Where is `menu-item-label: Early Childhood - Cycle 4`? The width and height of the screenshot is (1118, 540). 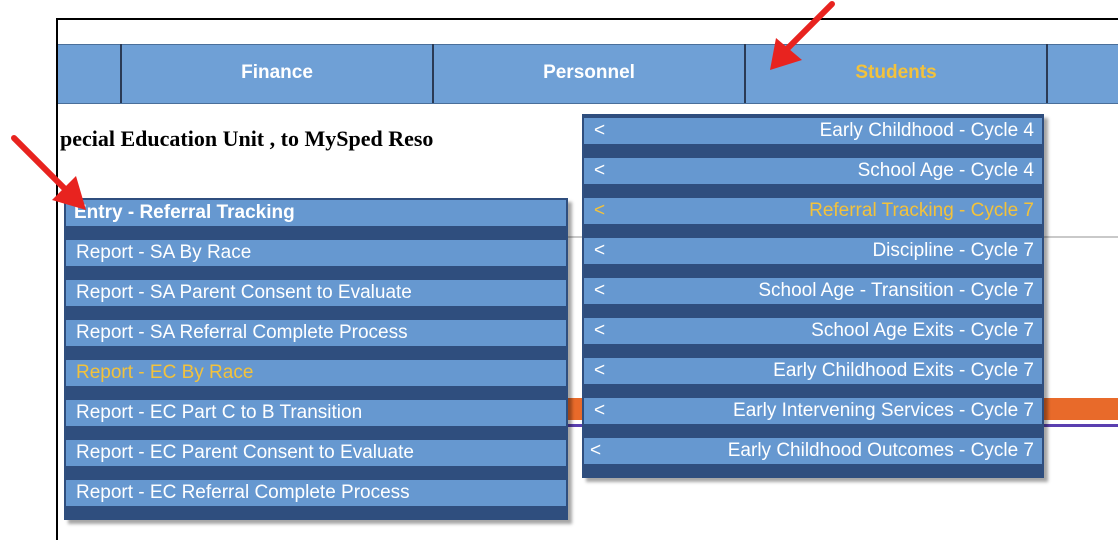 menu-item-label: Early Childhood - Cycle 4 is located at coordinates (926, 130).